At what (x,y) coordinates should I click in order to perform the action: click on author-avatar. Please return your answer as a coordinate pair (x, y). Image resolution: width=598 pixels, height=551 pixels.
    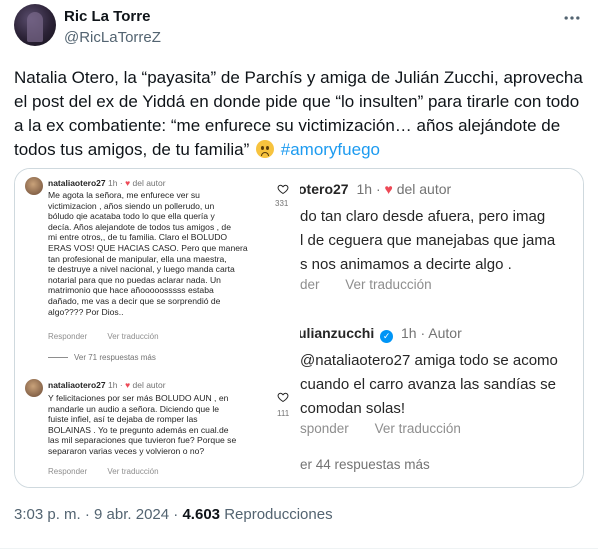
    Looking at the image, I should click on (35, 25).